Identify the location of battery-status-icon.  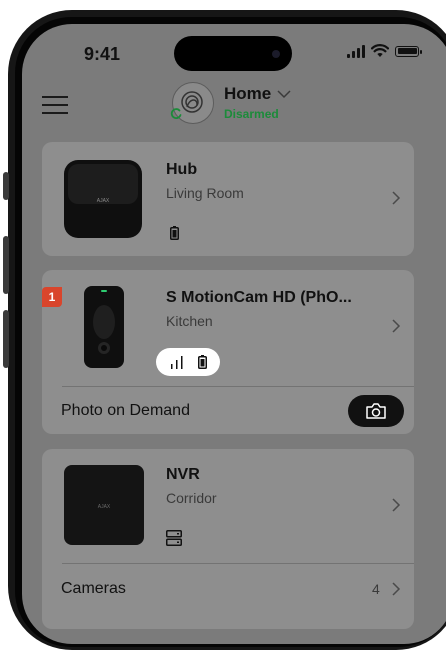
(408, 51).